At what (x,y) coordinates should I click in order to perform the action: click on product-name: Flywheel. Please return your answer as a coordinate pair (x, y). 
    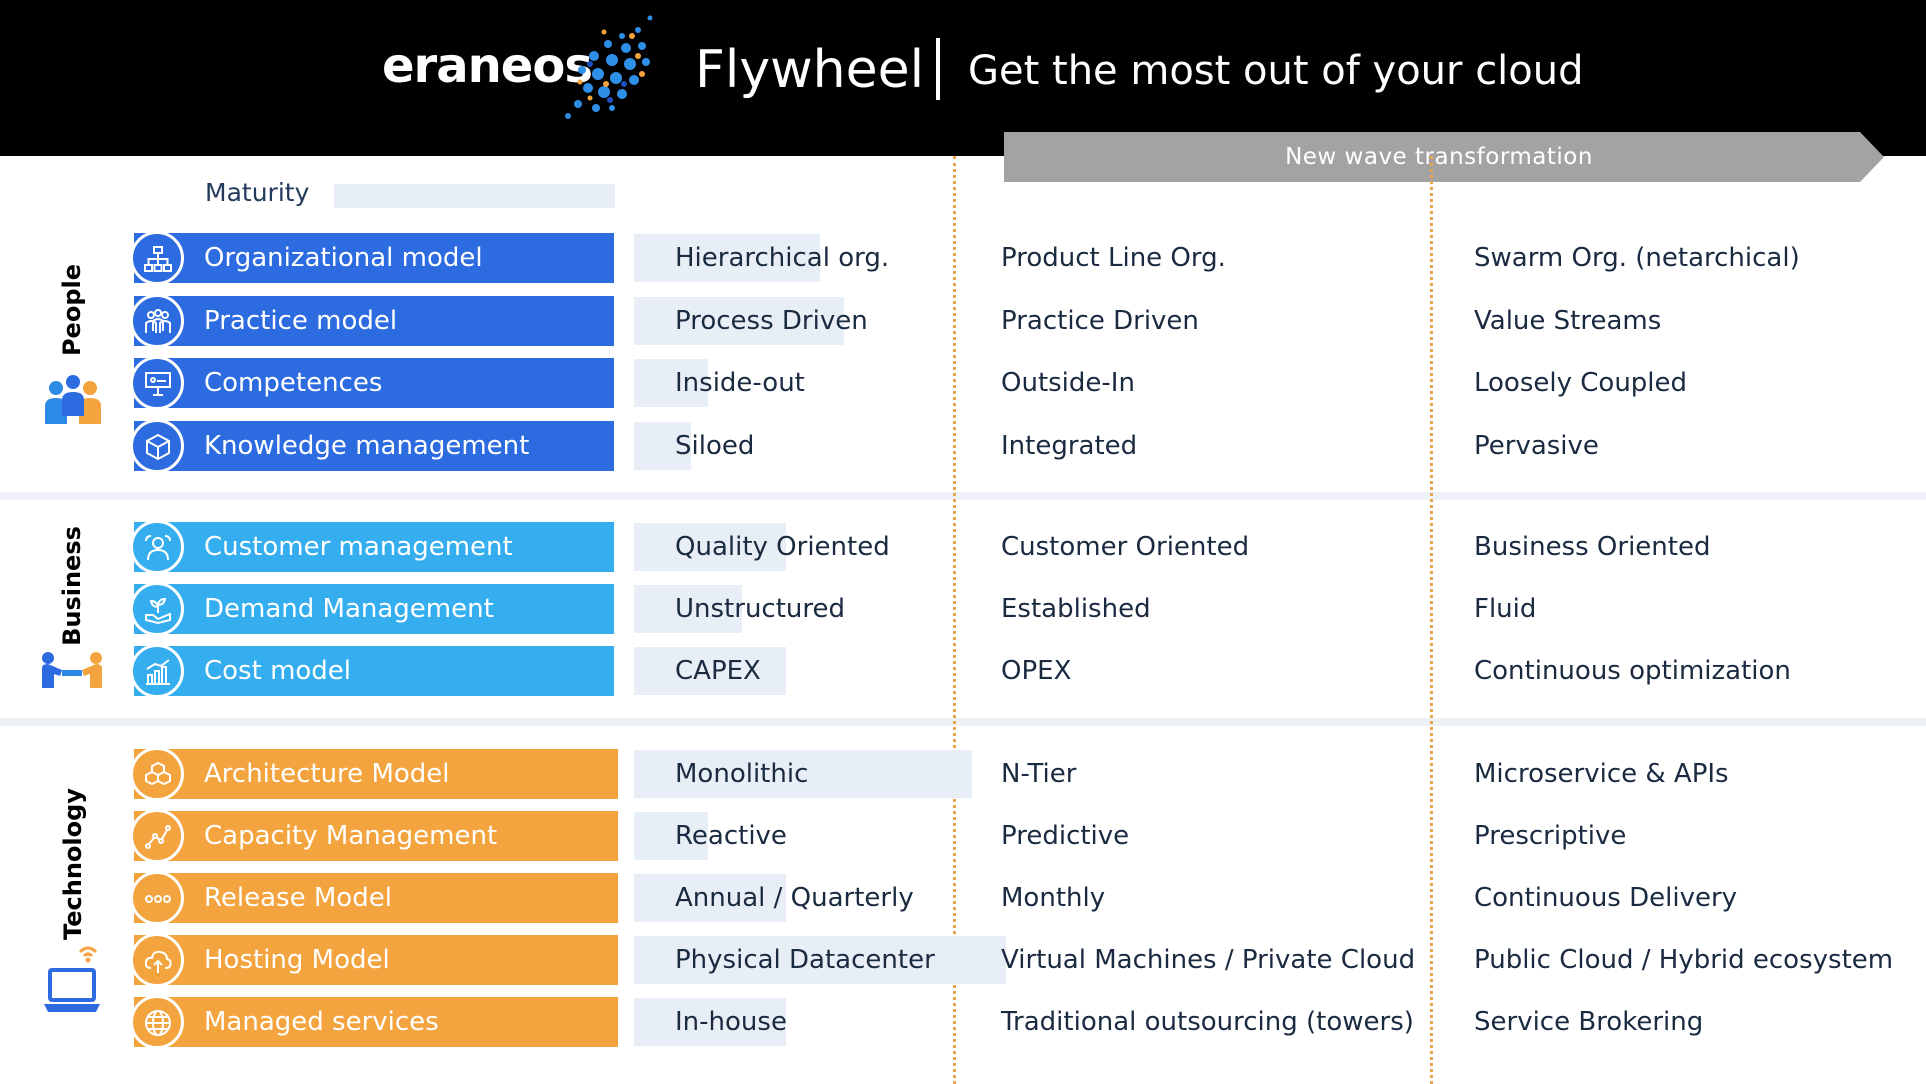
    Looking at the image, I should click on (810, 70).